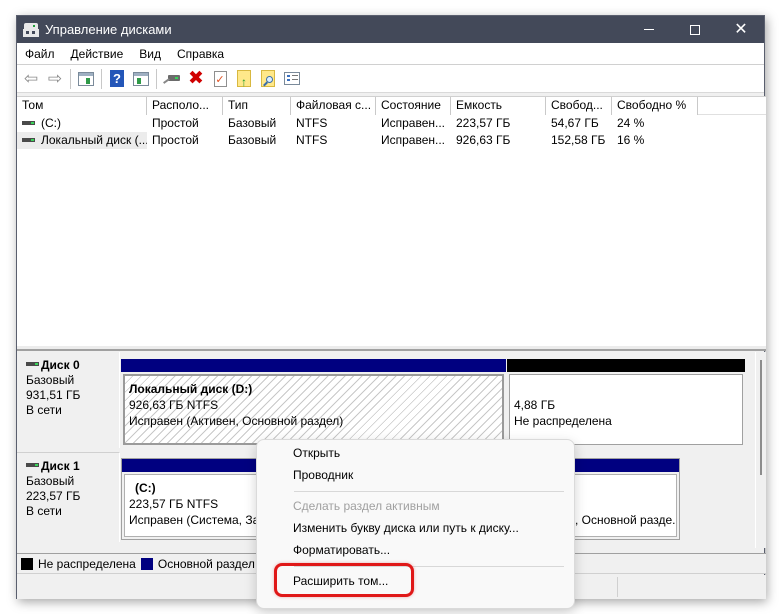  Describe the element at coordinates (200, 54) in the screenshot. I see `menu-help: Справка` at that location.